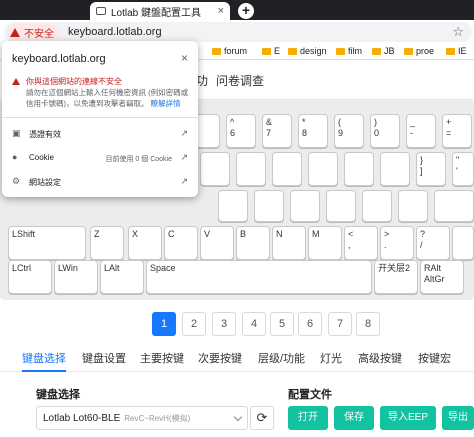 The image size is (474, 437). Describe the element at coordinates (160, 11) in the screenshot. I see `browser-tab: Lotlab 鍵盤配置工具 ×` at that location.